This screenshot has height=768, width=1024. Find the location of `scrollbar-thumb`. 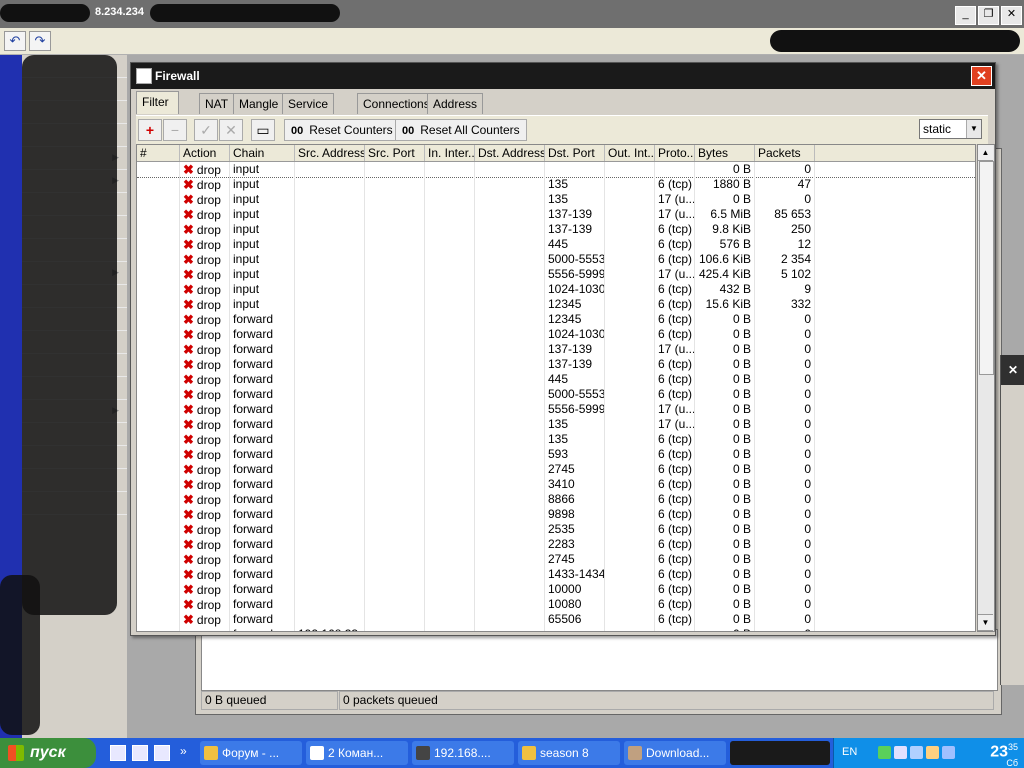

scrollbar-thumb is located at coordinates (986, 268).